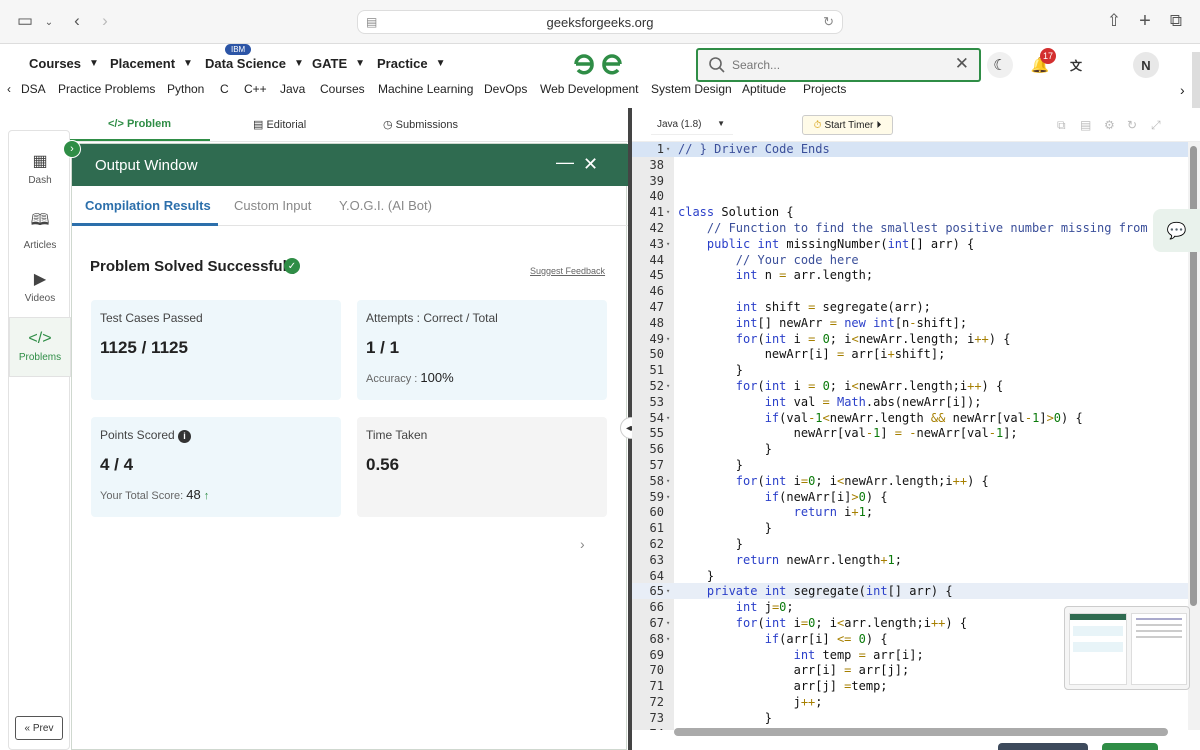  I want to click on chevron-down-icon: ⌄, so click(49, 22).